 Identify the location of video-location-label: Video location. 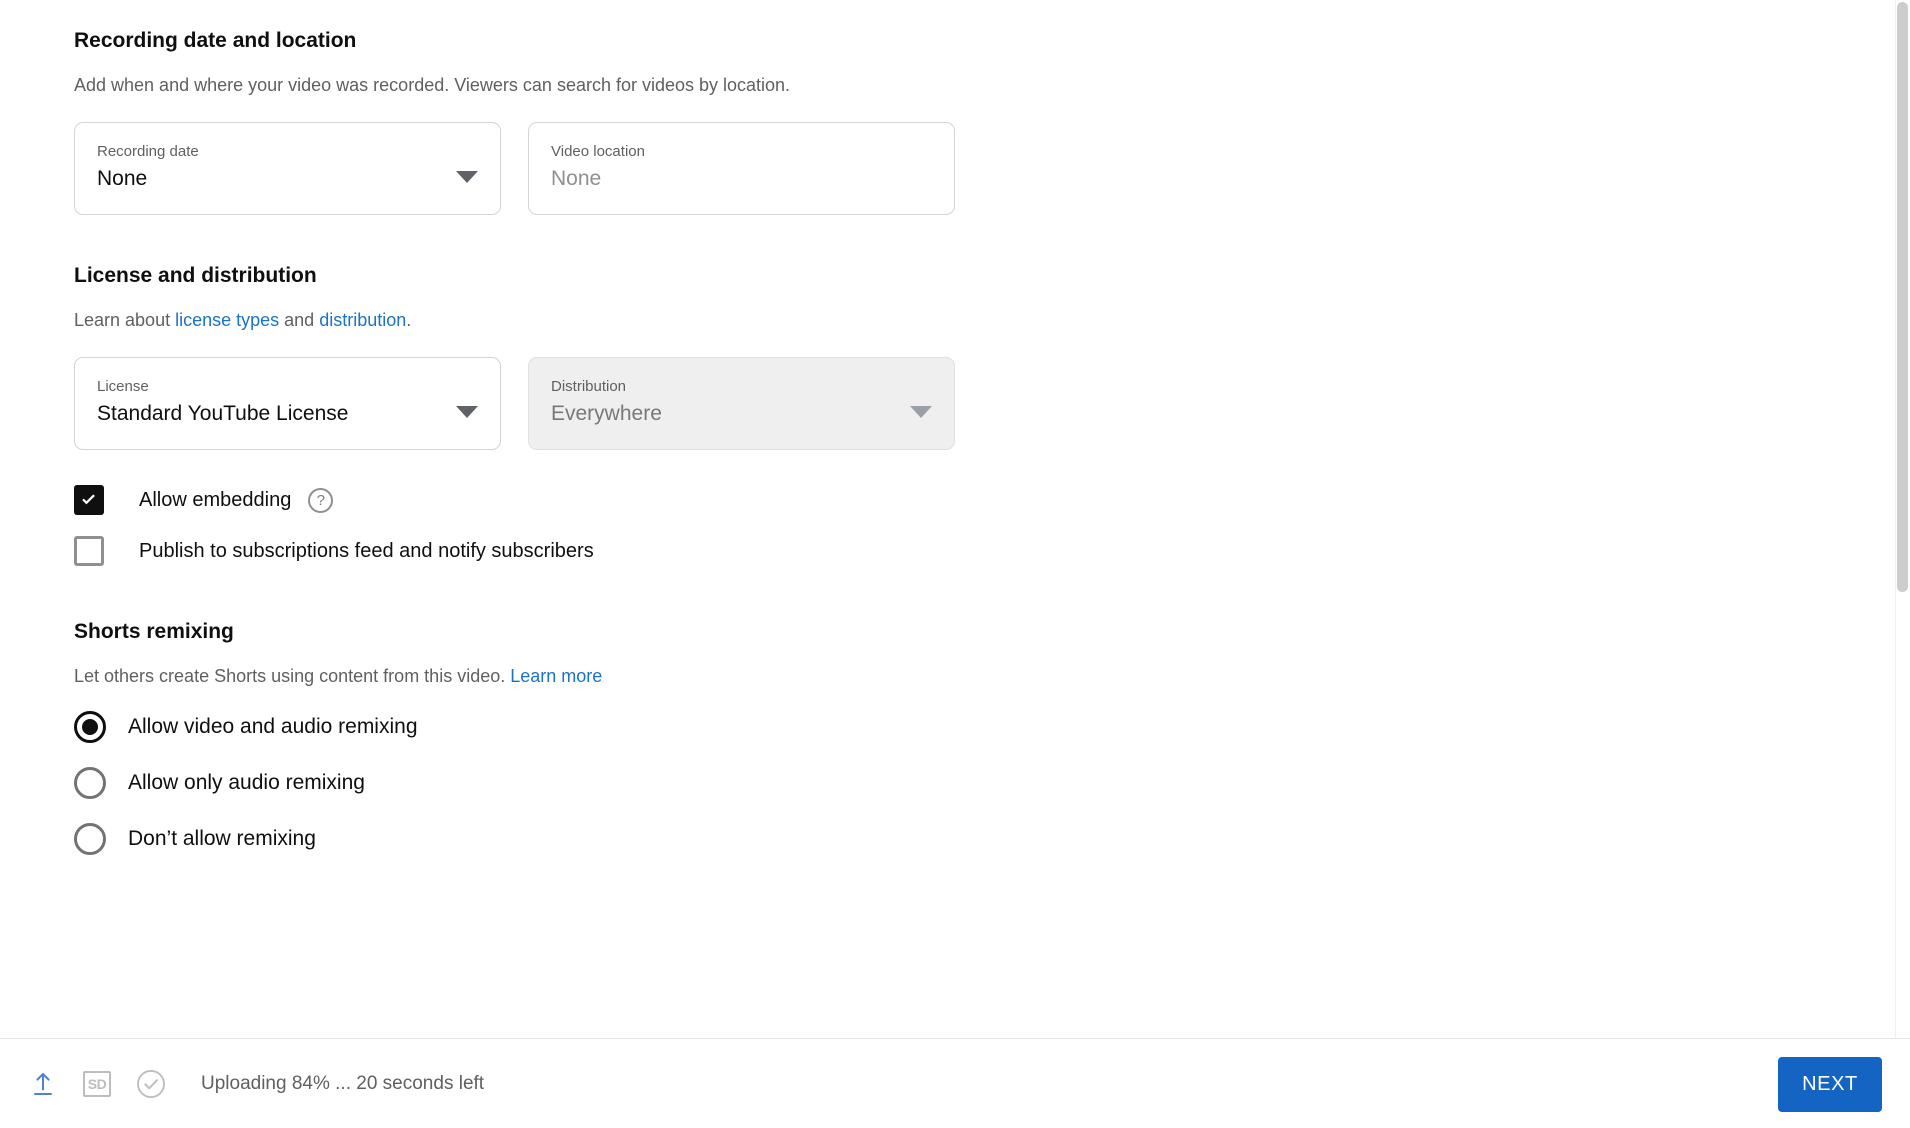
(598, 151).